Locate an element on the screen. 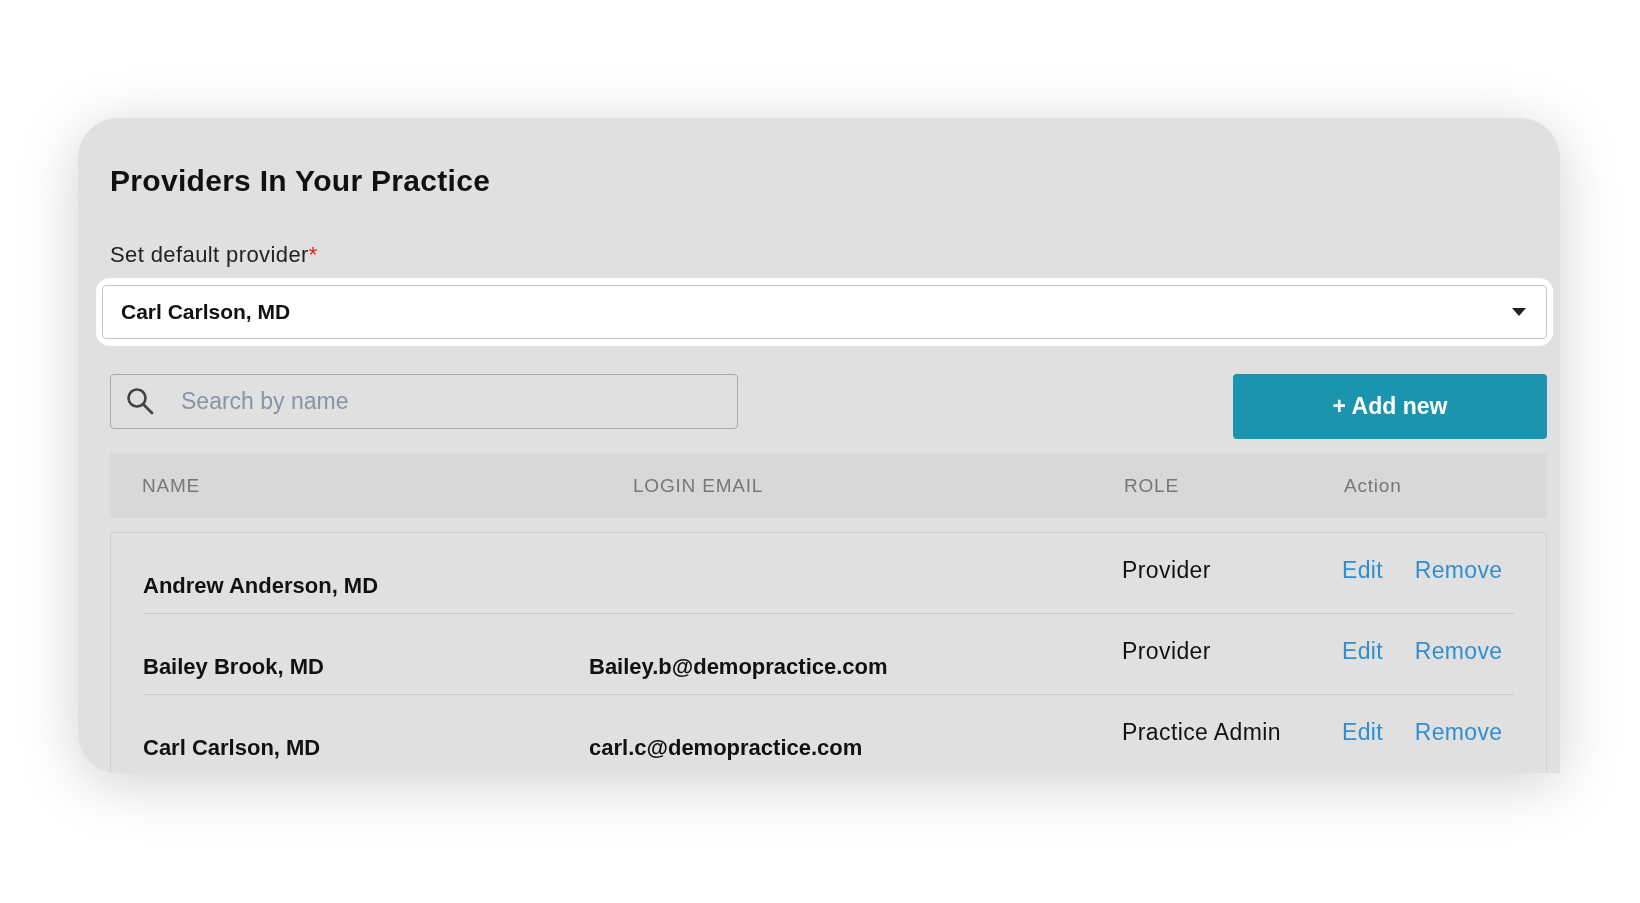 This screenshot has height=903, width=1640. name-cell-text: Bailey Brook, MD is located at coordinates (234, 667).